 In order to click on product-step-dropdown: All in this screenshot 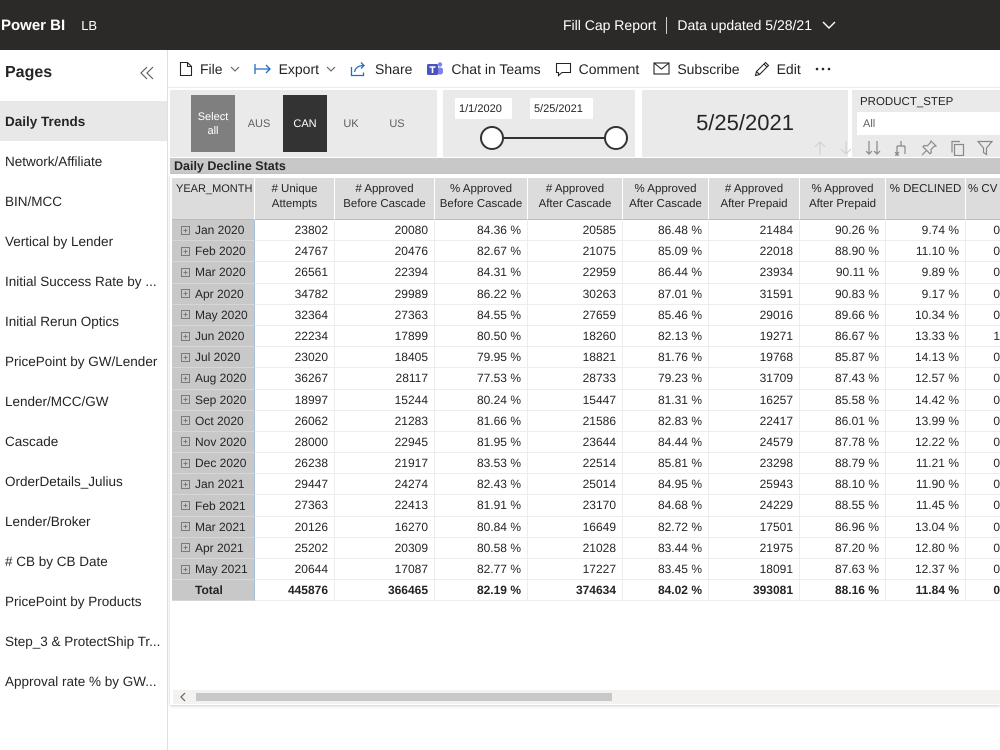, I will do `click(928, 123)`.